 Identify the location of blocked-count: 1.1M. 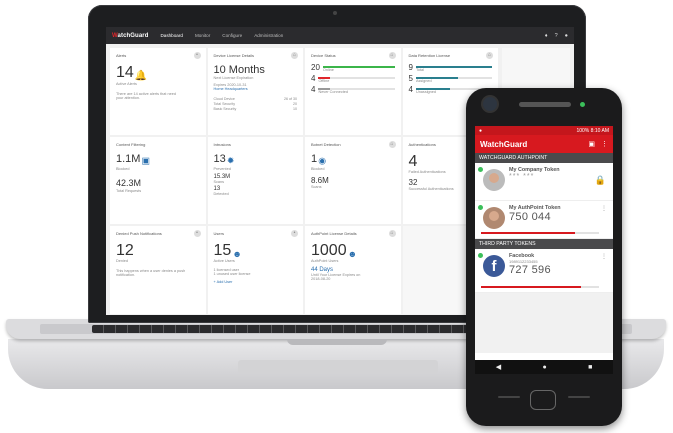
(128, 159).